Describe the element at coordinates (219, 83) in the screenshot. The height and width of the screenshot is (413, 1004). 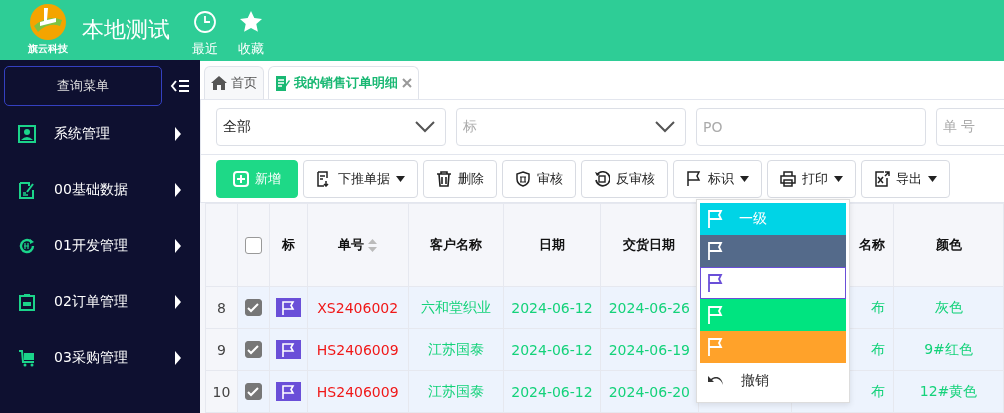
I see `home-icon` at that location.